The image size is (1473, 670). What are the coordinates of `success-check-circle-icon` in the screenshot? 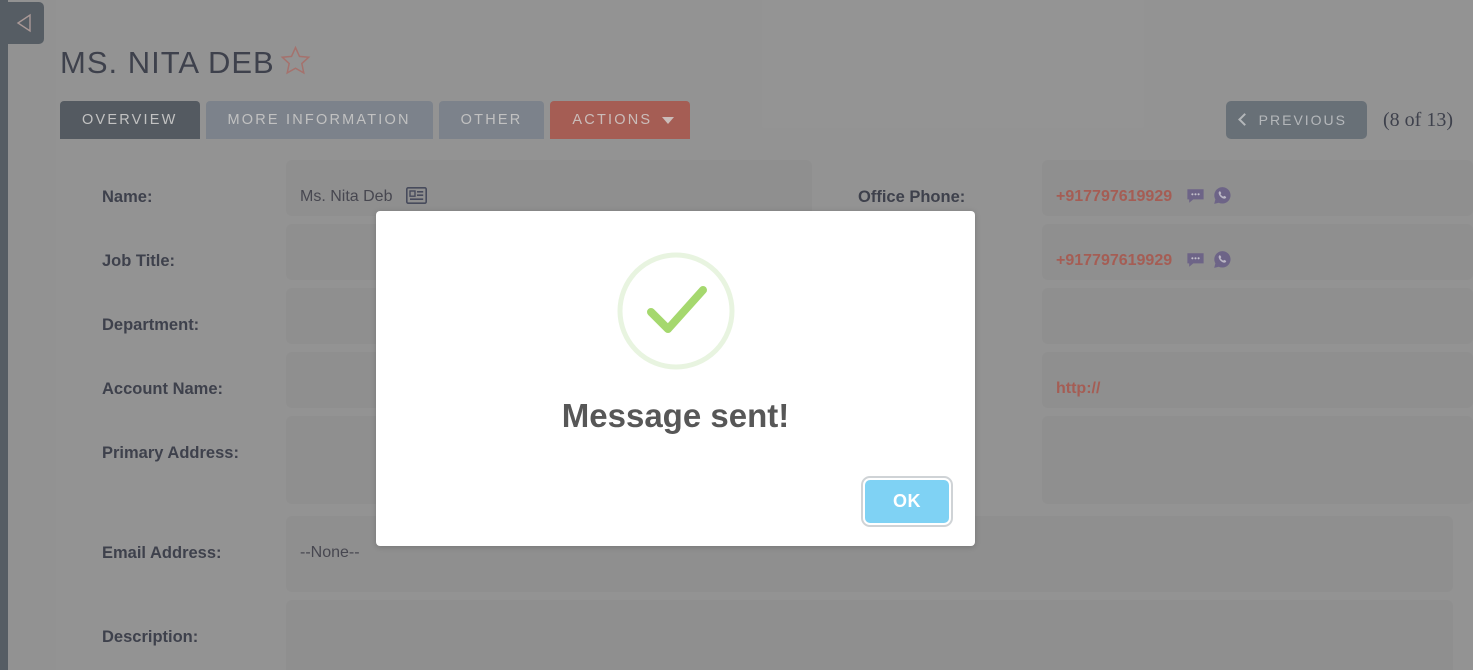 It's located at (676, 313).